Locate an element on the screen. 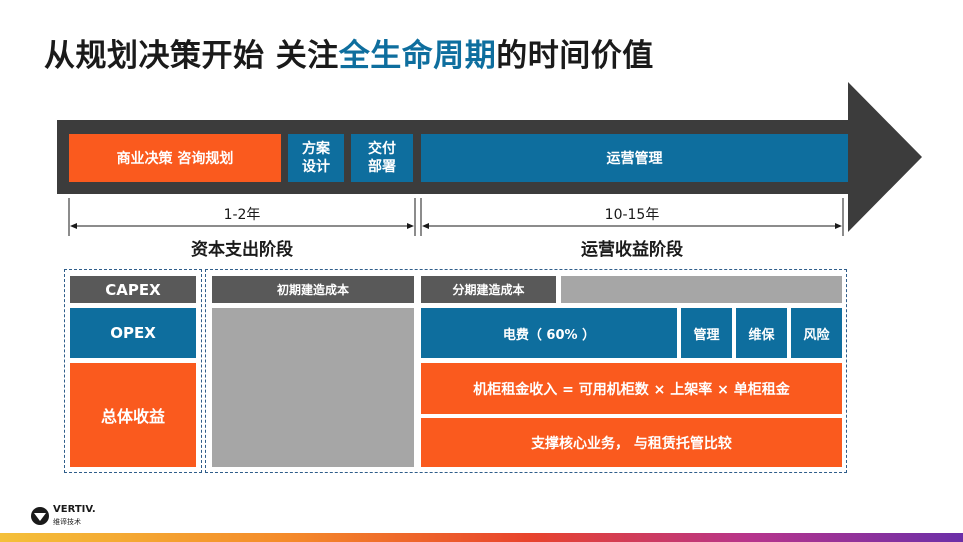 Image resolution: width=963 pixels, height=542 pixels. phased-build-cost: 分期建造成本 is located at coordinates (488, 289).